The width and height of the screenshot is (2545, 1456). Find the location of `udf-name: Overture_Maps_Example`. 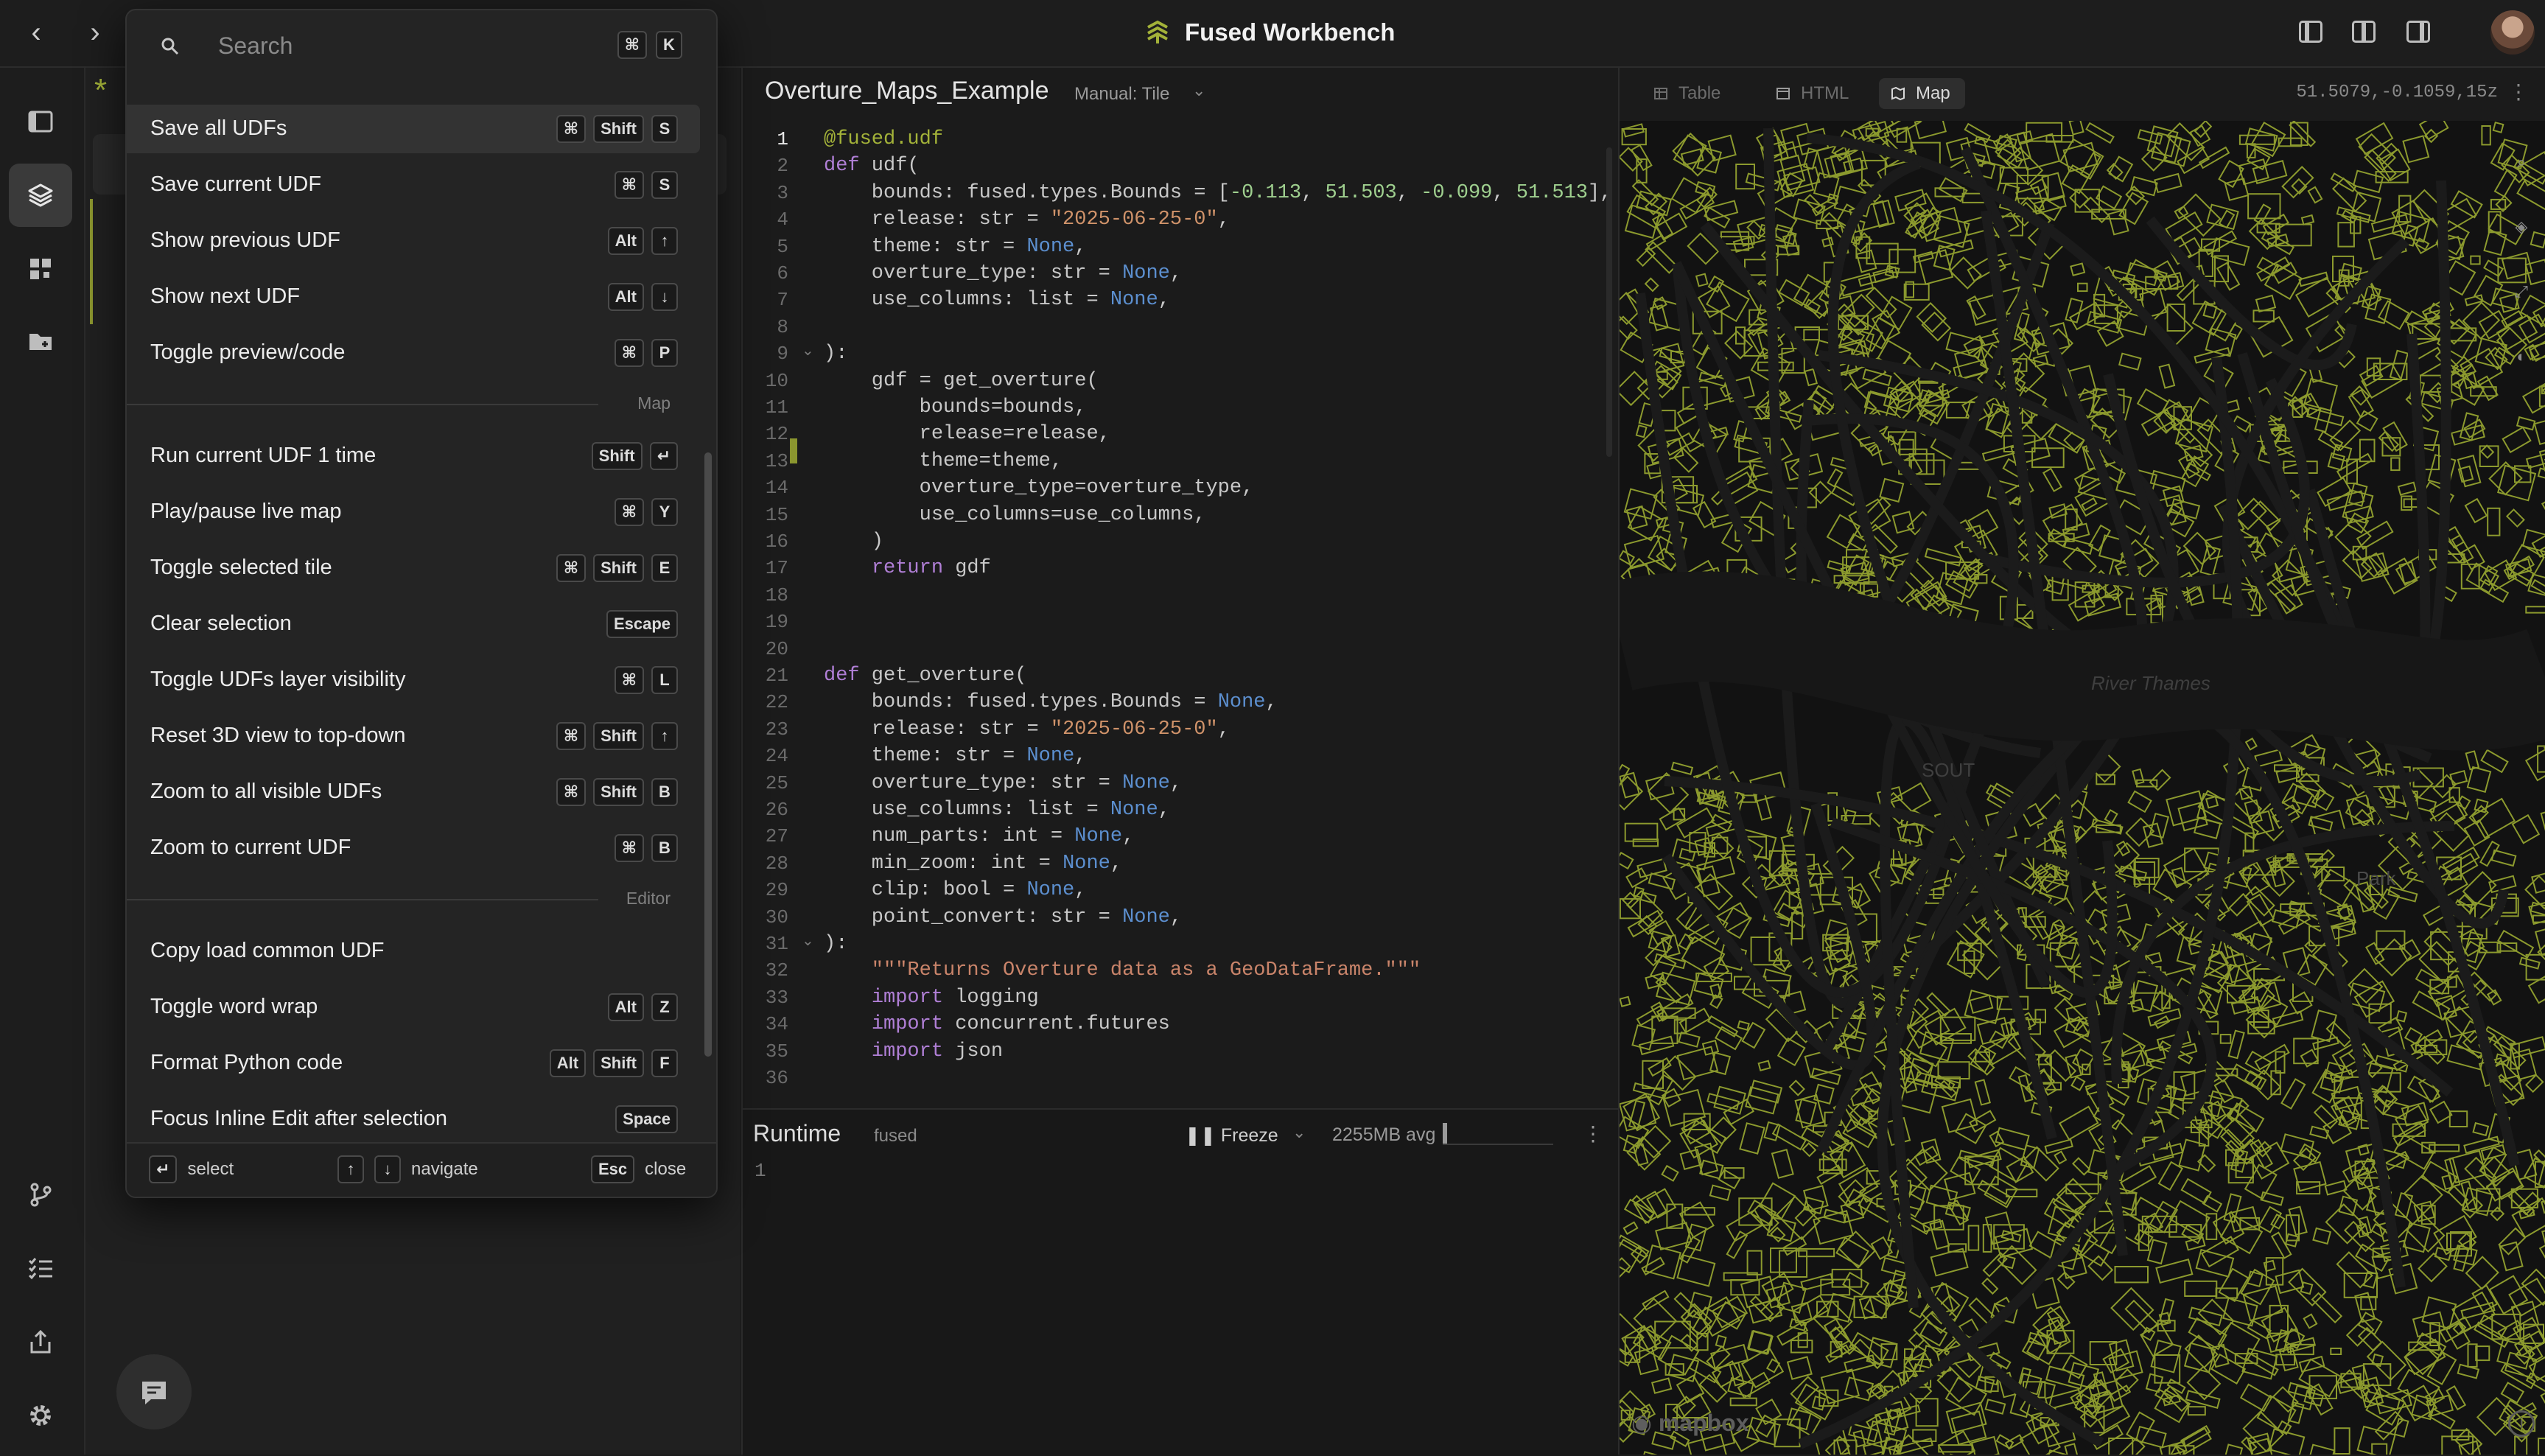

udf-name: Overture_Maps_Example is located at coordinates (907, 91).